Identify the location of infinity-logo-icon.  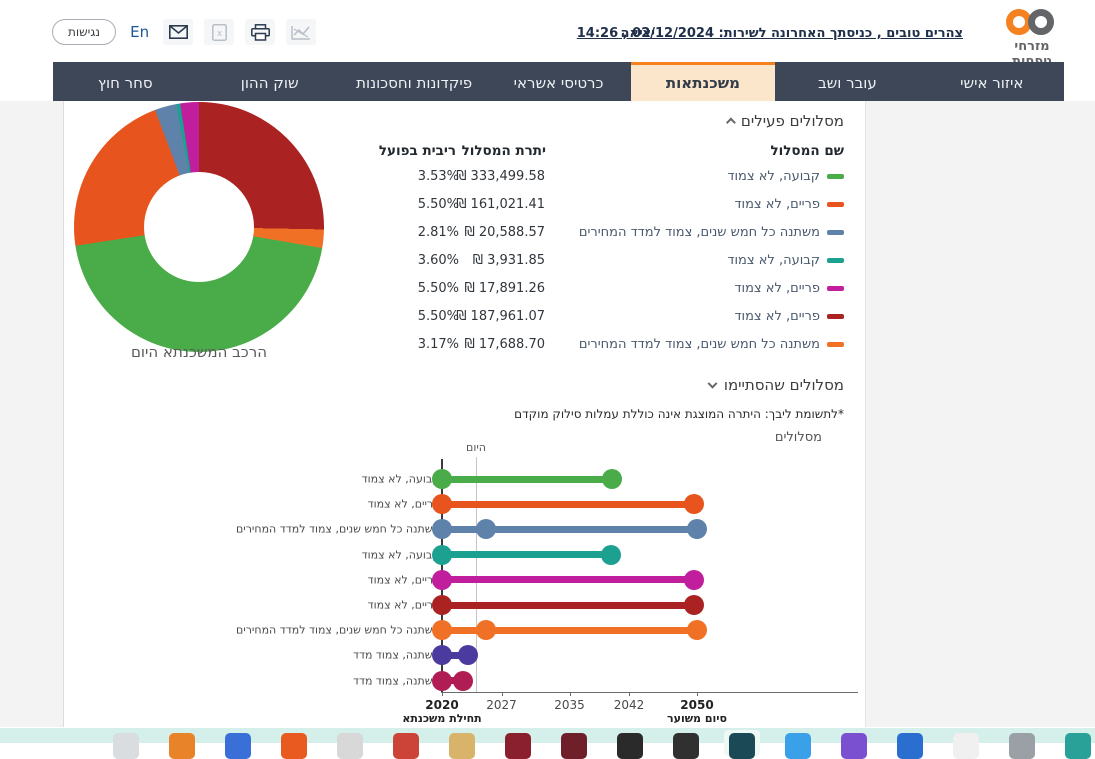
(1032, 23).